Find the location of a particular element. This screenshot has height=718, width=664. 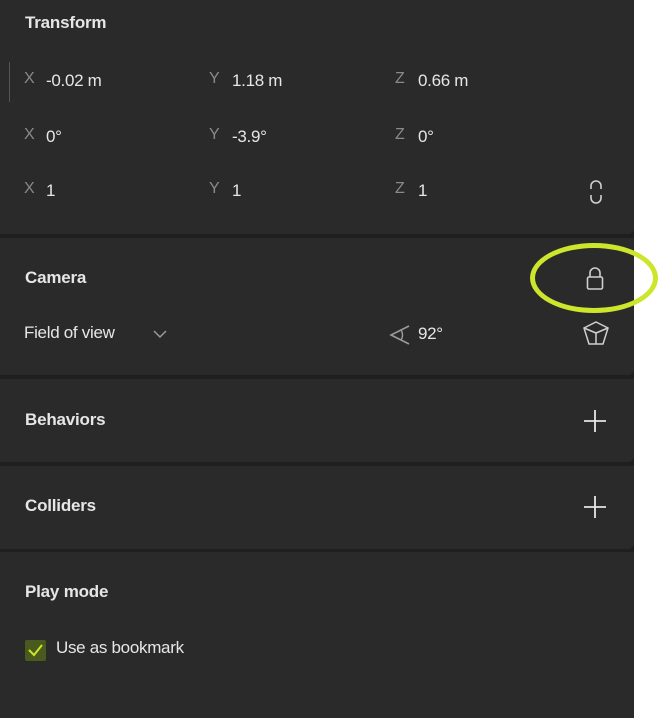

rotation-x-label: X is located at coordinates (29, 134).